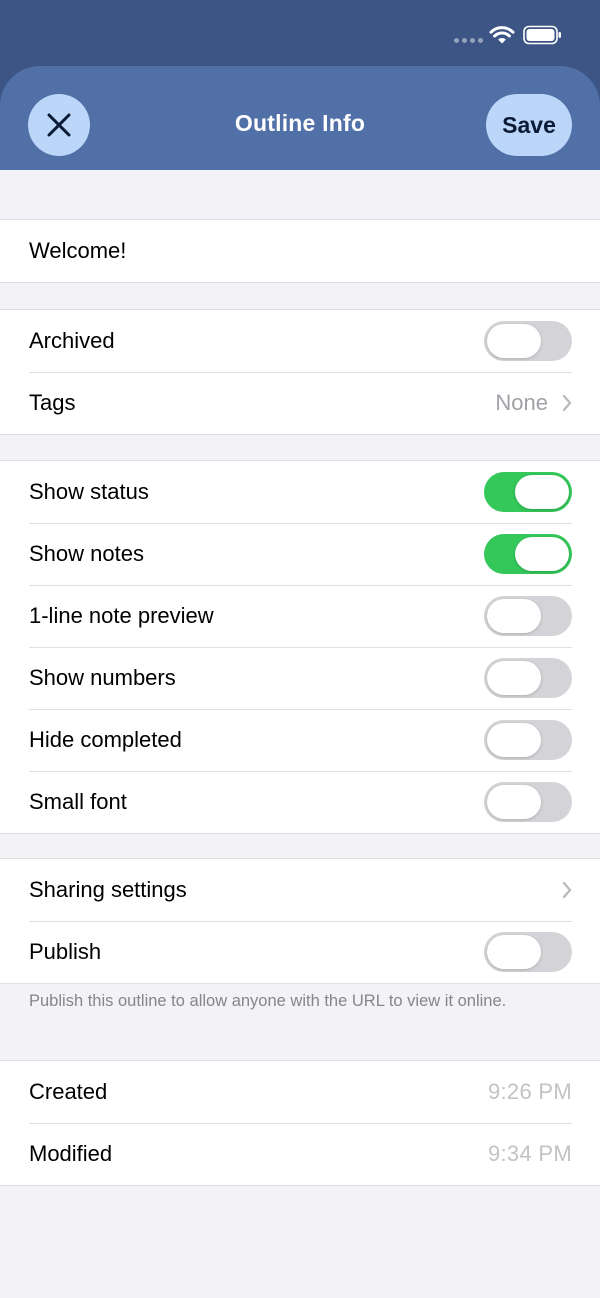 This screenshot has width=600, height=1298. What do you see at coordinates (528, 341) in the screenshot?
I see `archived-toggle` at bounding box center [528, 341].